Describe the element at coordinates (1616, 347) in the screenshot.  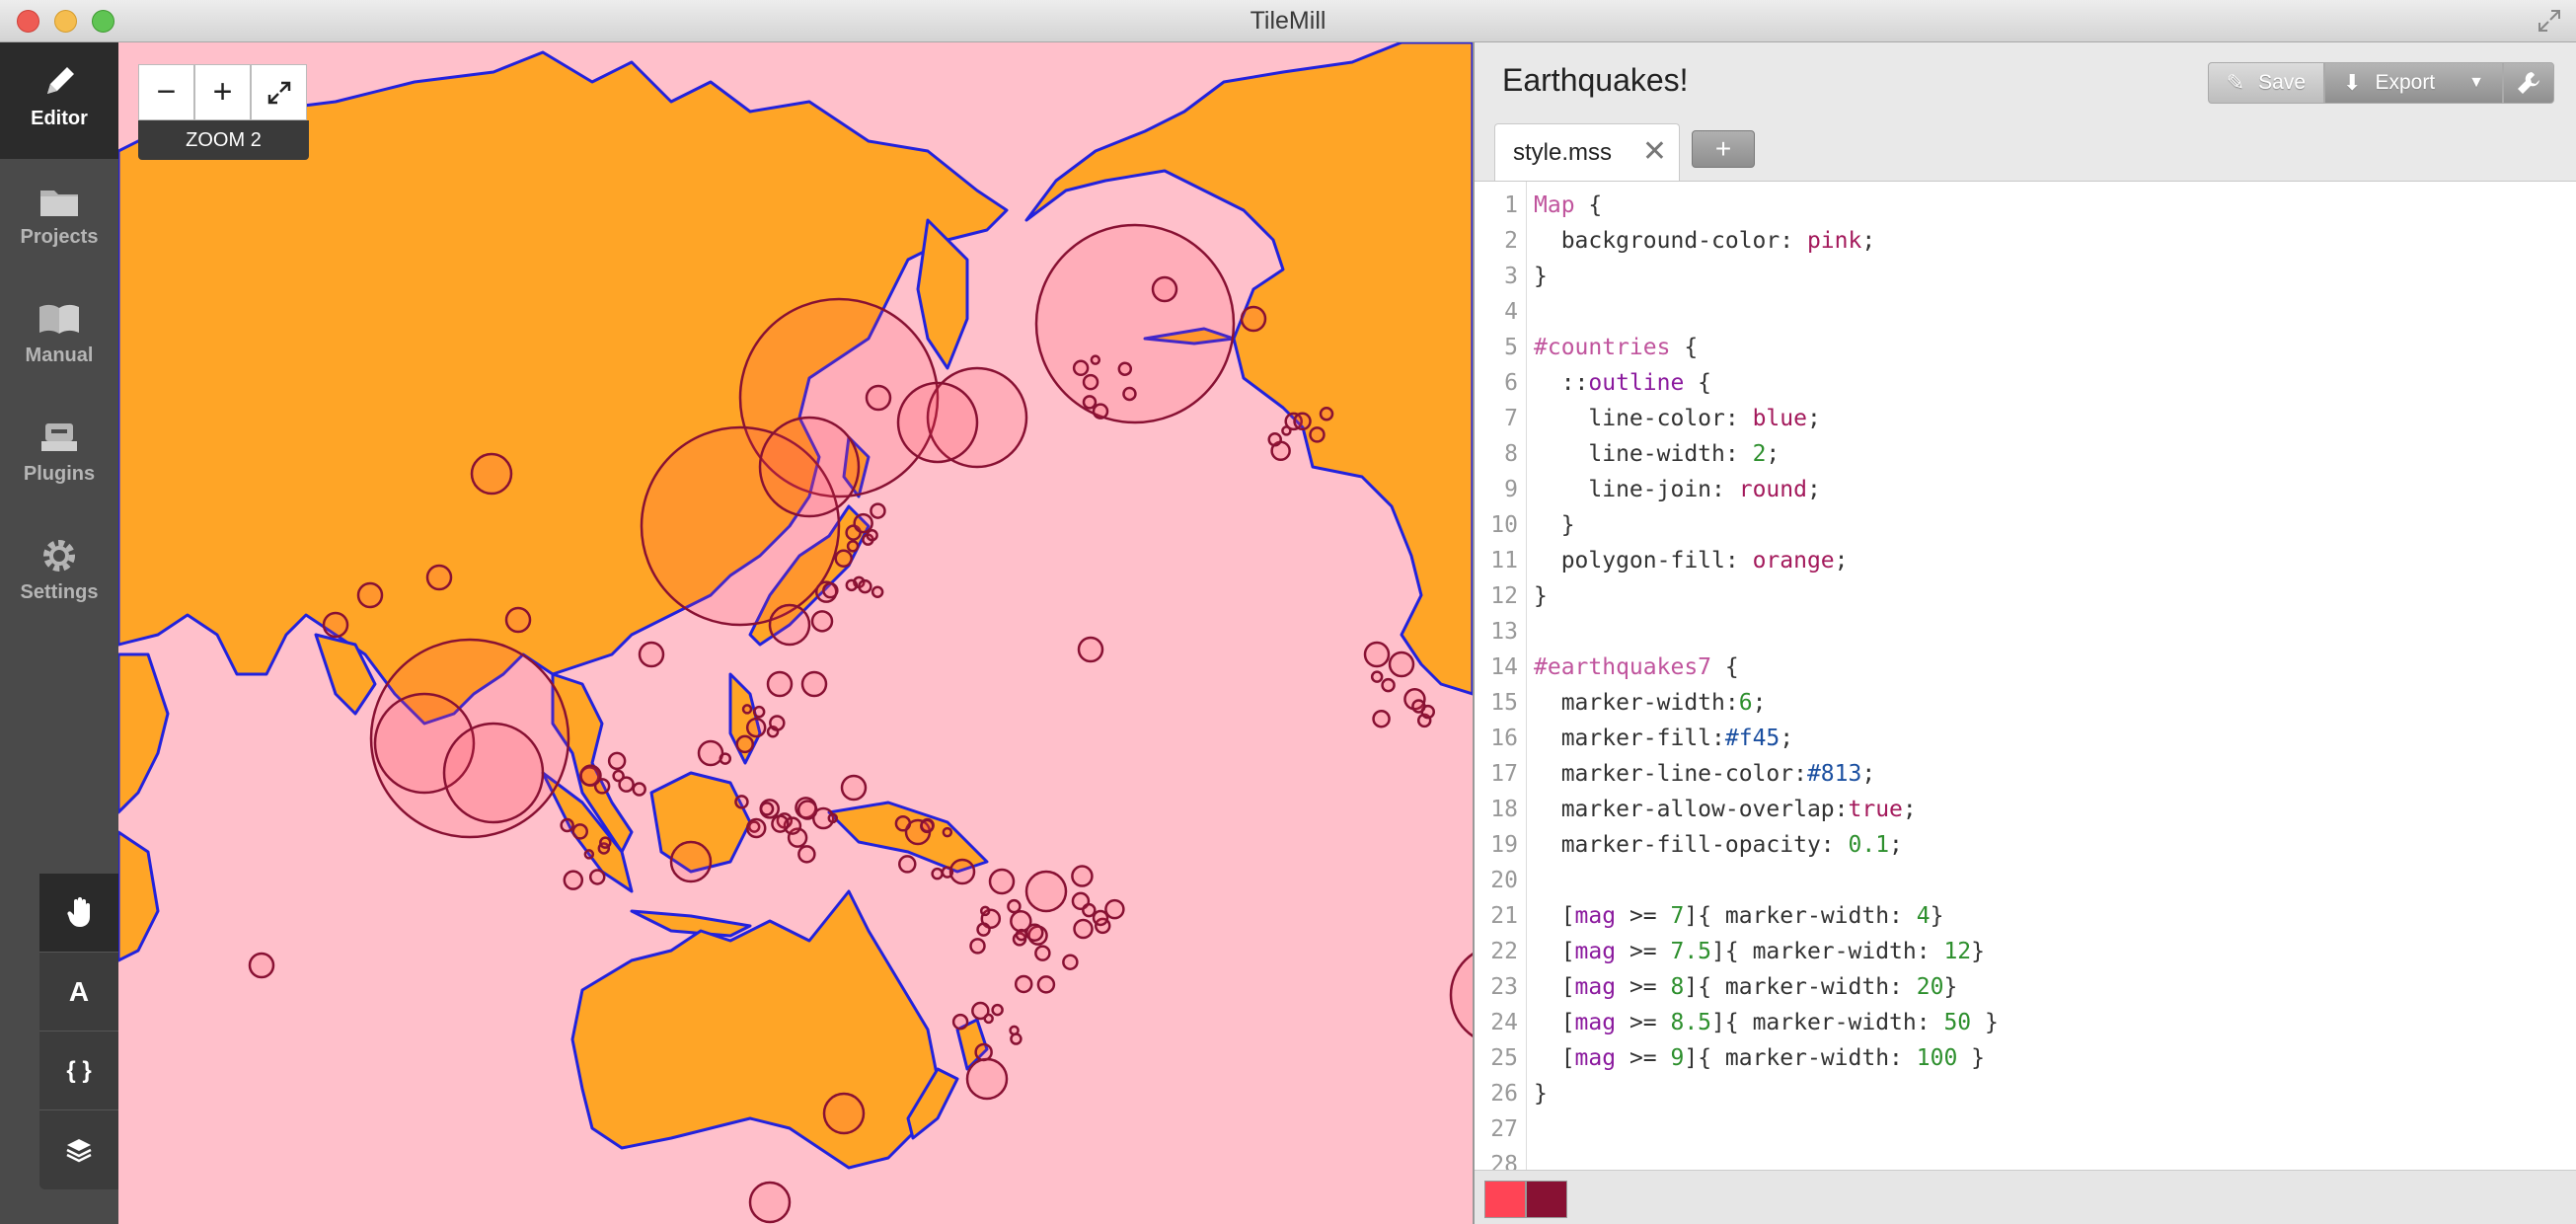
I see `code-line: #countries {` at that location.